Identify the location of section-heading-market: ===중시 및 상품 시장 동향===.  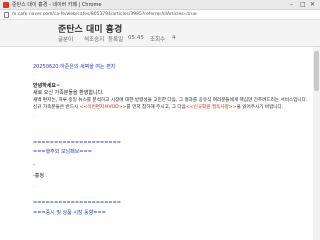
(69, 213).